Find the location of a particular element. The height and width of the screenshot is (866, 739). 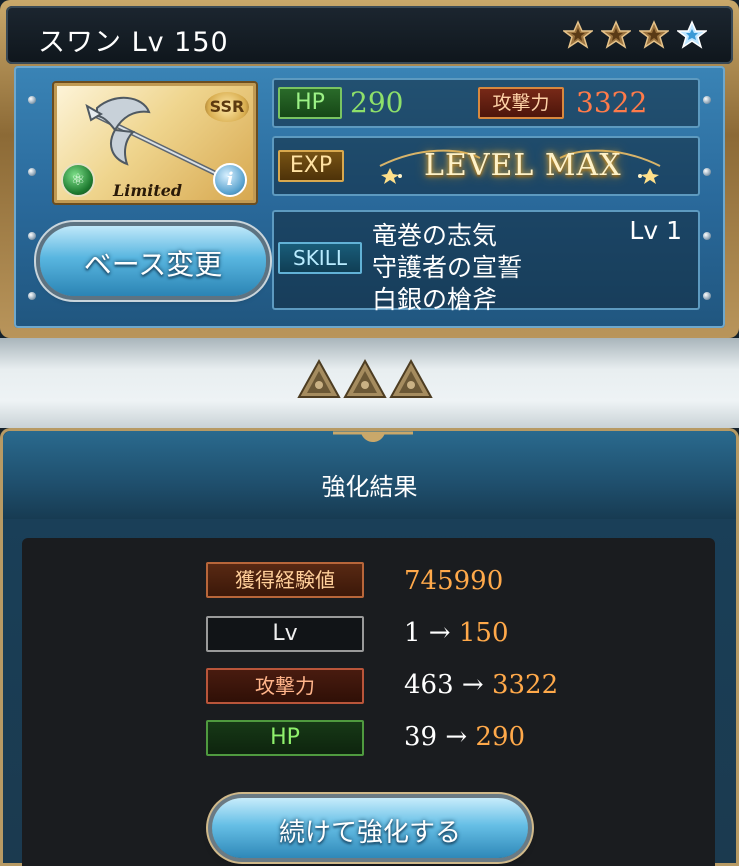

gained-exp-label: 獲得経験値 is located at coordinates (285, 580).